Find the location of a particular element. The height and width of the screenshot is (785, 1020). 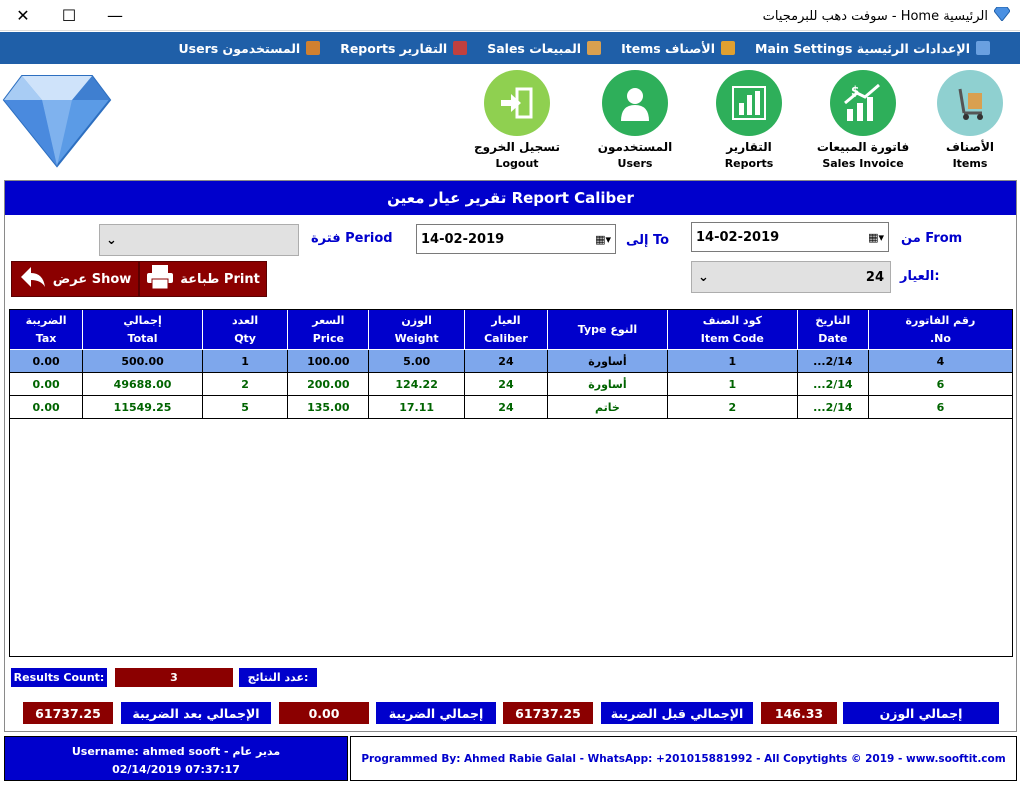

column-header: رقم الفاتورة No. is located at coordinates (940, 329).